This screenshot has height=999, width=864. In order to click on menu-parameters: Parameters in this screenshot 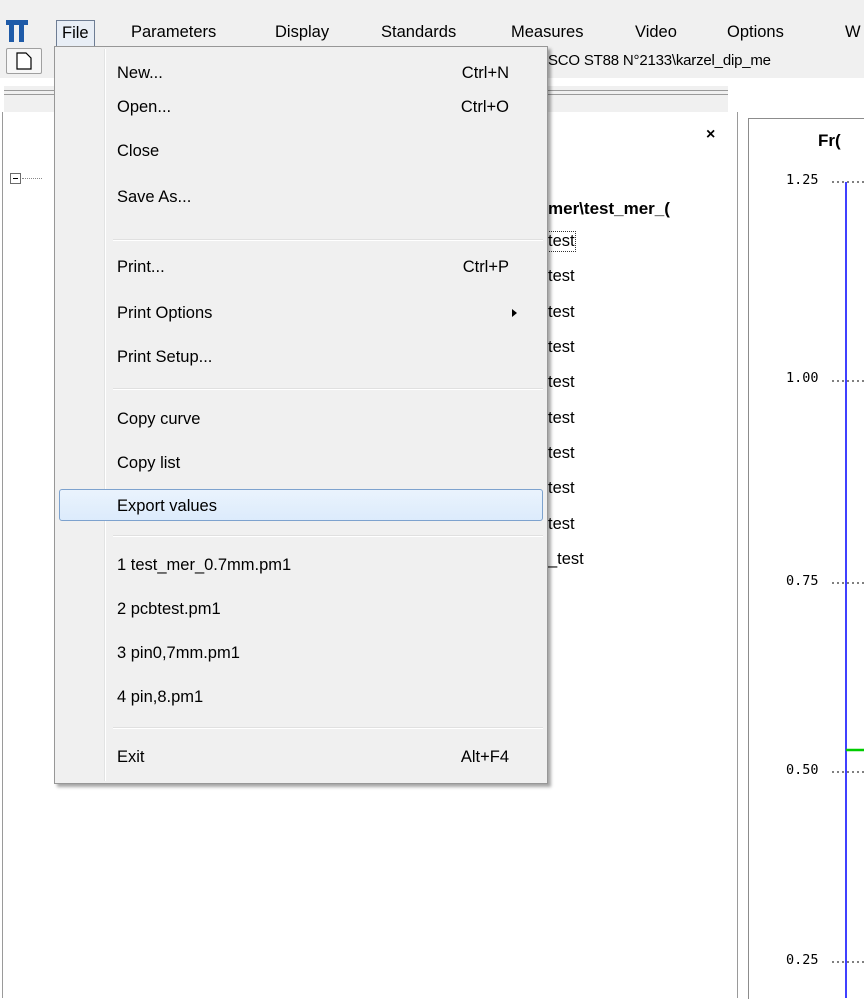, I will do `click(173, 33)`.